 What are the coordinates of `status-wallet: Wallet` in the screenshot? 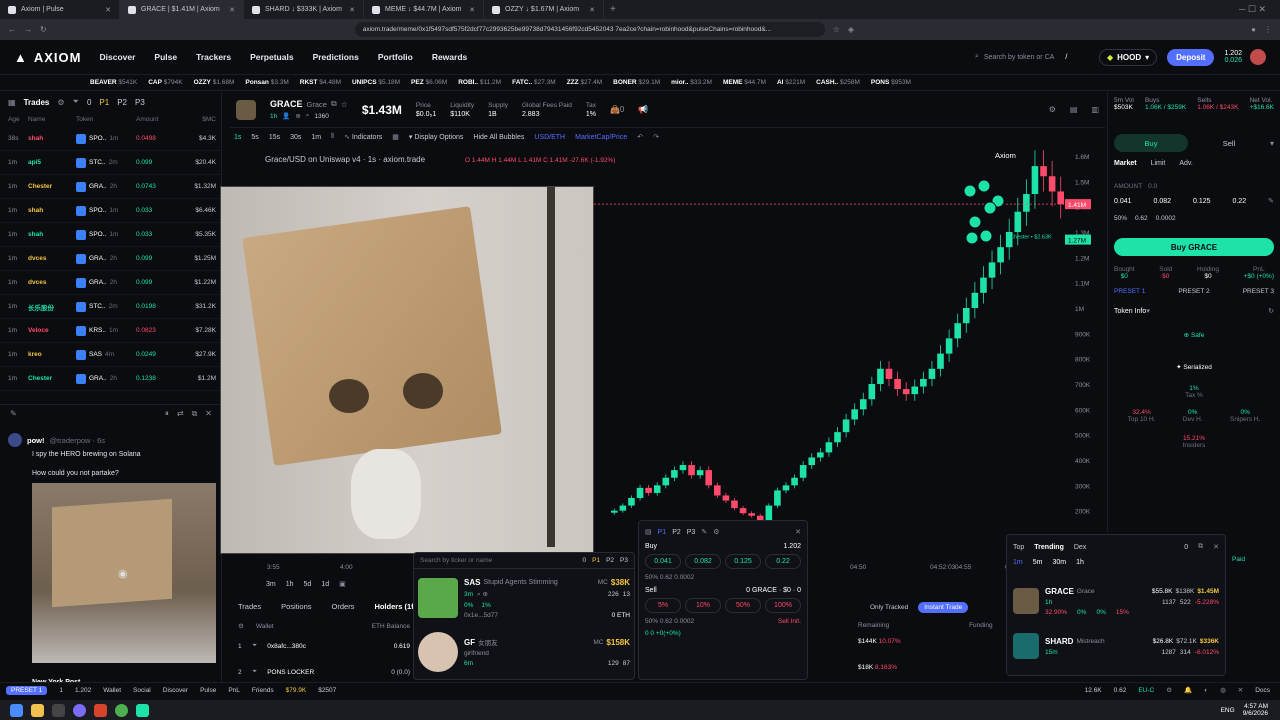 It's located at (112, 690).